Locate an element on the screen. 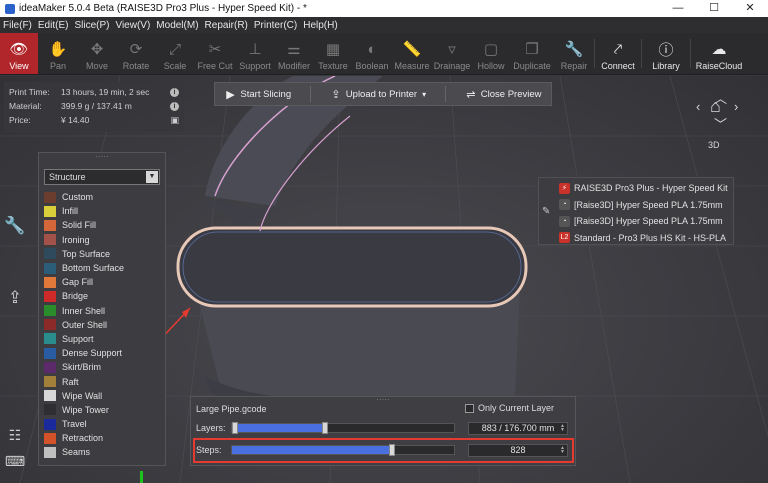 This screenshot has height=483, width=768. tool-label: Connect is located at coordinates (618, 66).